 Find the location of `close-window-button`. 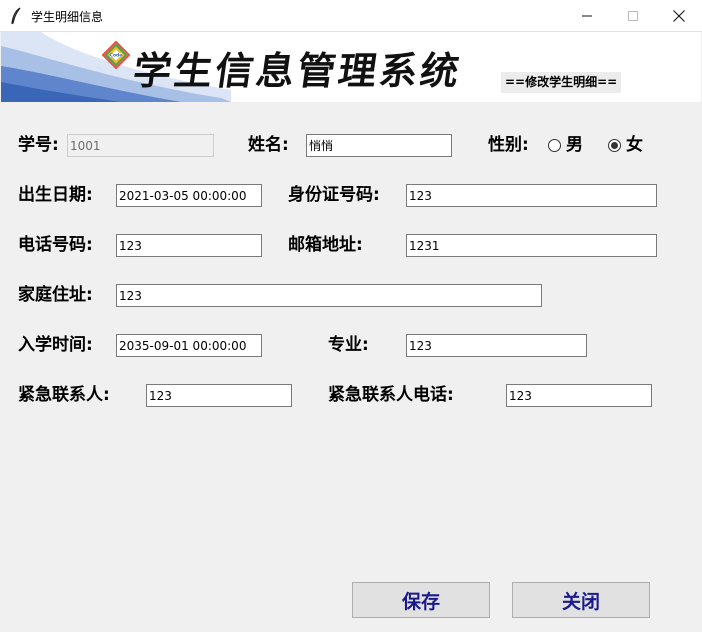

close-window-button is located at coordinates (679, 16).